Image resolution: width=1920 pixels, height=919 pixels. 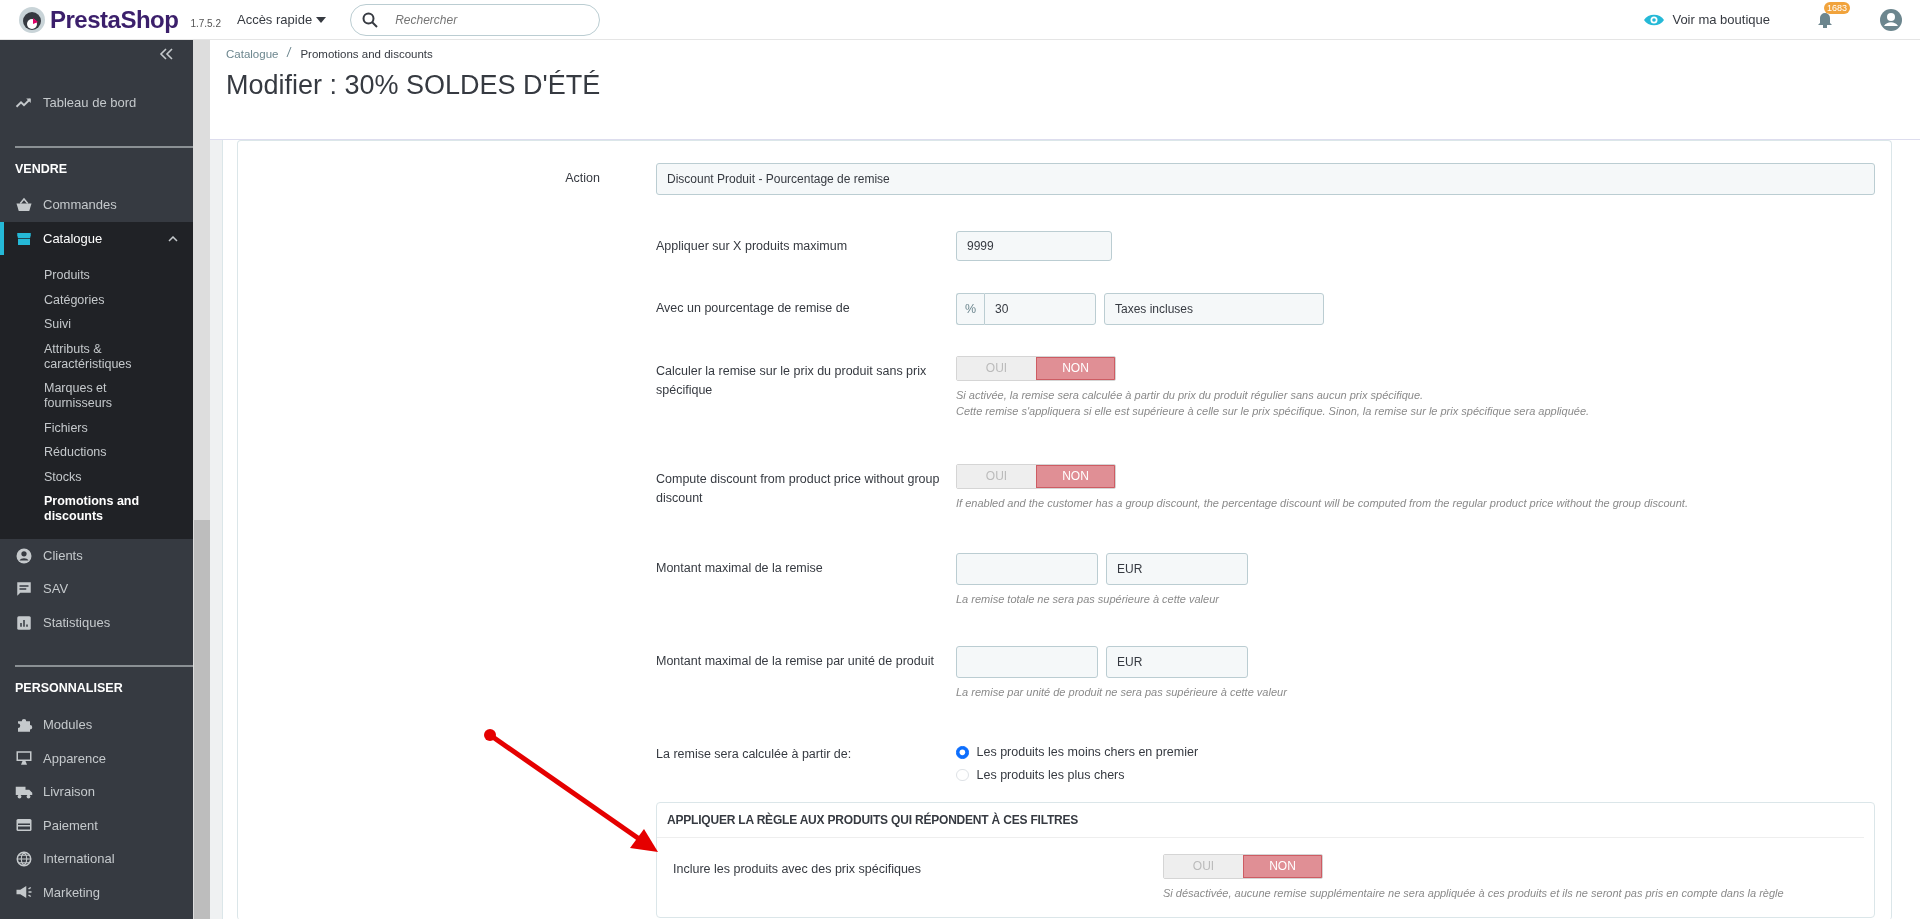 I want to click on sidebar-item: Commandes, so click(x=96, y=205).